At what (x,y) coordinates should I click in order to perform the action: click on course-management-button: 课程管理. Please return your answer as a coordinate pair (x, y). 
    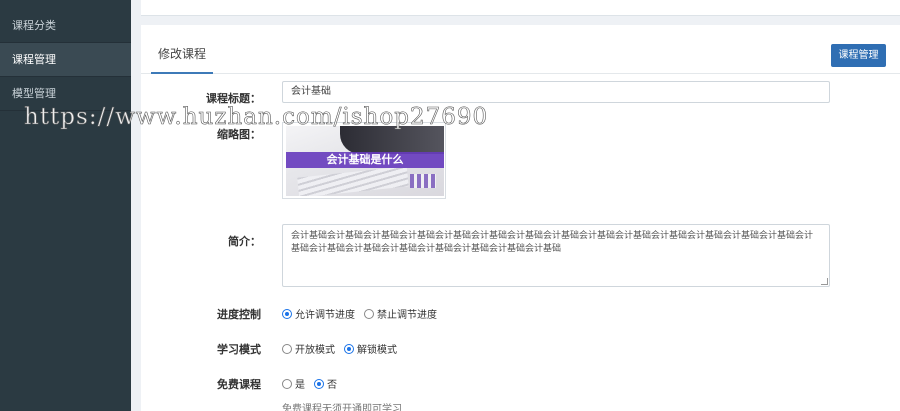
    Looking at the image, I should click on (858, 55).